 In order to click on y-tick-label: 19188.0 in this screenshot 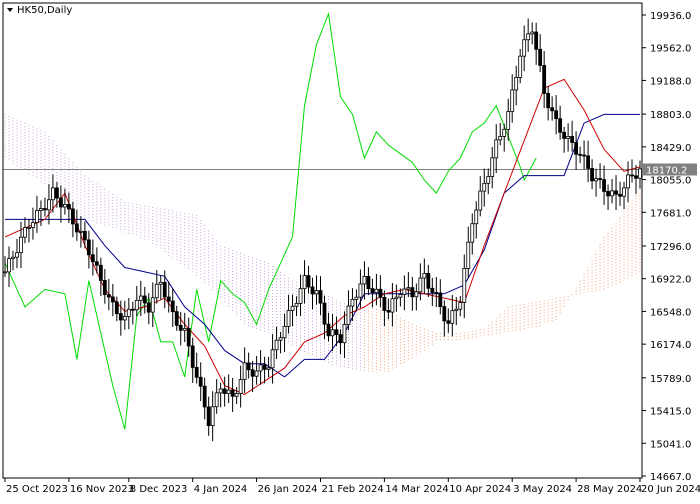, I will do `click(670, 81)`.